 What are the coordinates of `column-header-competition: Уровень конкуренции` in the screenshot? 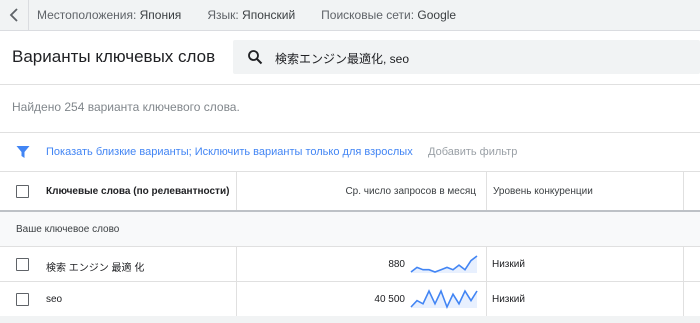 It's located at (585, 191).